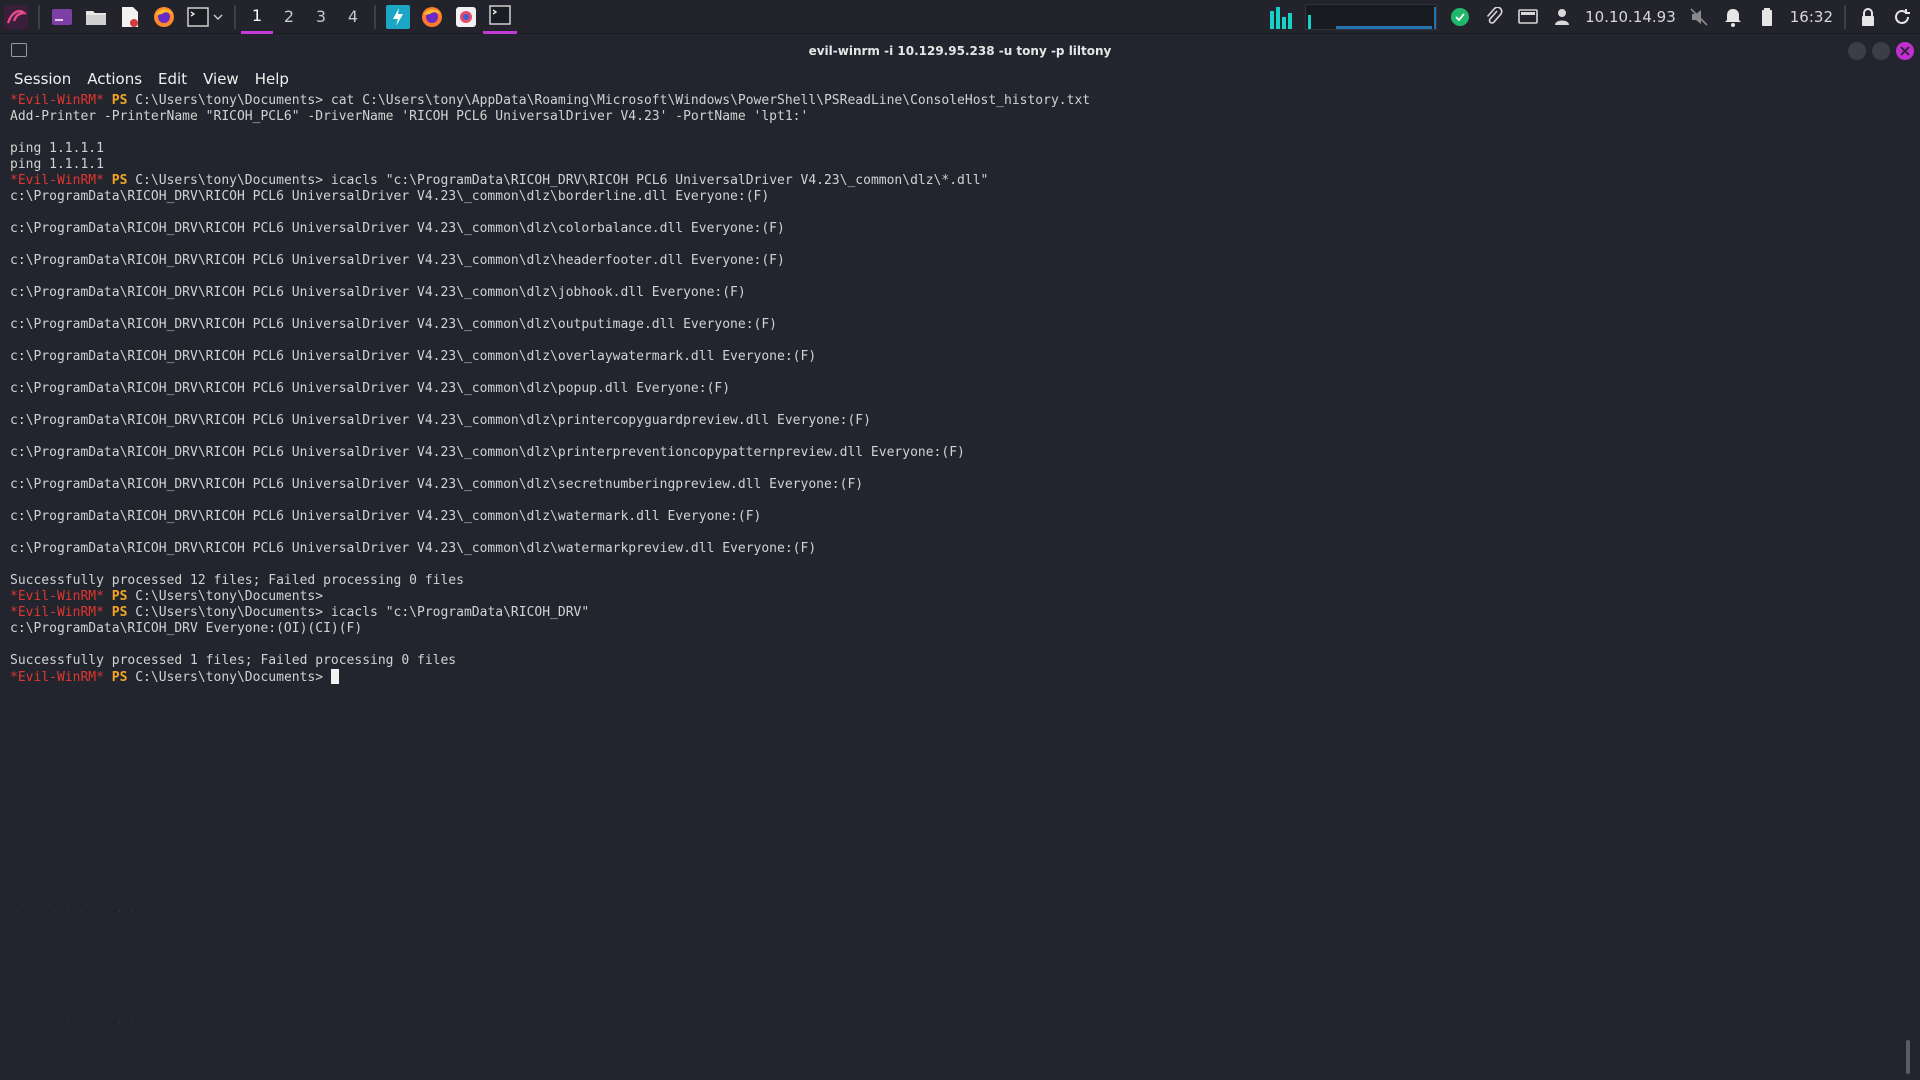  Describe the element at coordinates (1902, 17) in the screenshot. I see `power-refresh-icon` at that location.